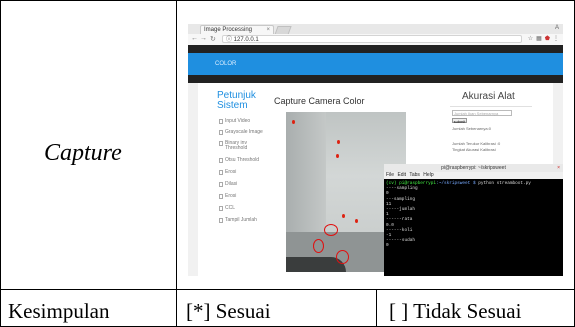 The image size is (575, 327). What do you see at coordinates (387, 246) in the screenshot?
I see `terminal-line: 0` at bounding box center [387, 246].